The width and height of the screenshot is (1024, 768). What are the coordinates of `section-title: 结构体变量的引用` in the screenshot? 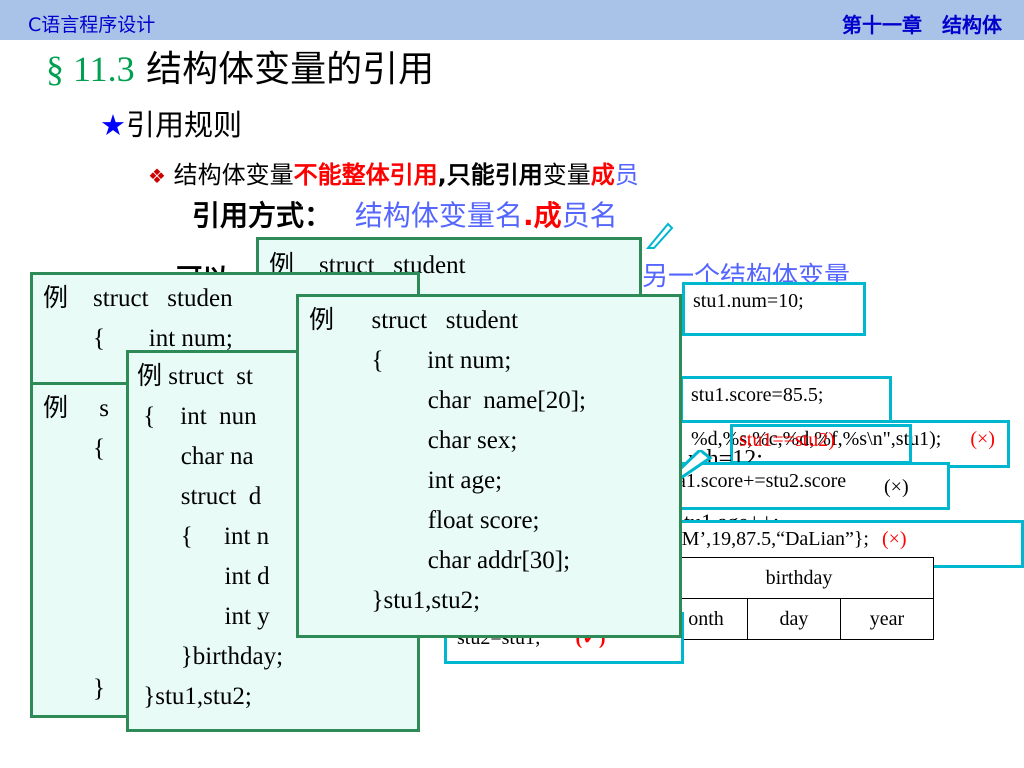 It's located at (284, 69).